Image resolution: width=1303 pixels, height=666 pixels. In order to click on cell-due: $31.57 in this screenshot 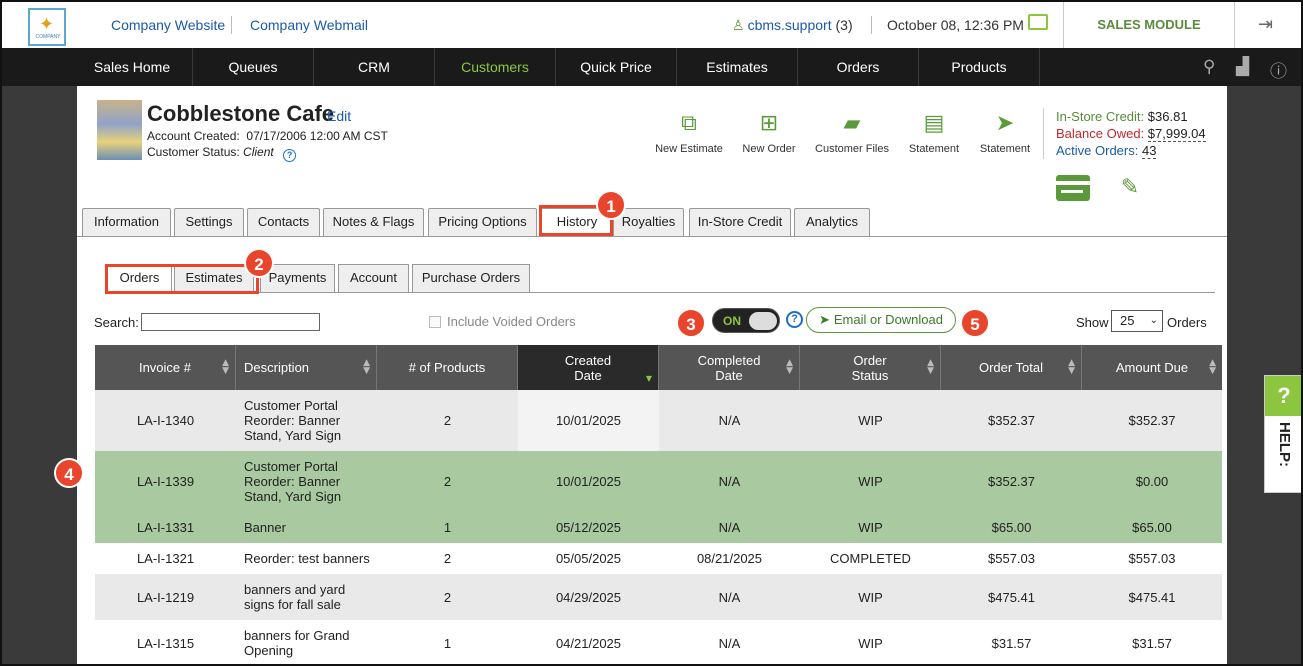, I will do `click(1152, 643)`.